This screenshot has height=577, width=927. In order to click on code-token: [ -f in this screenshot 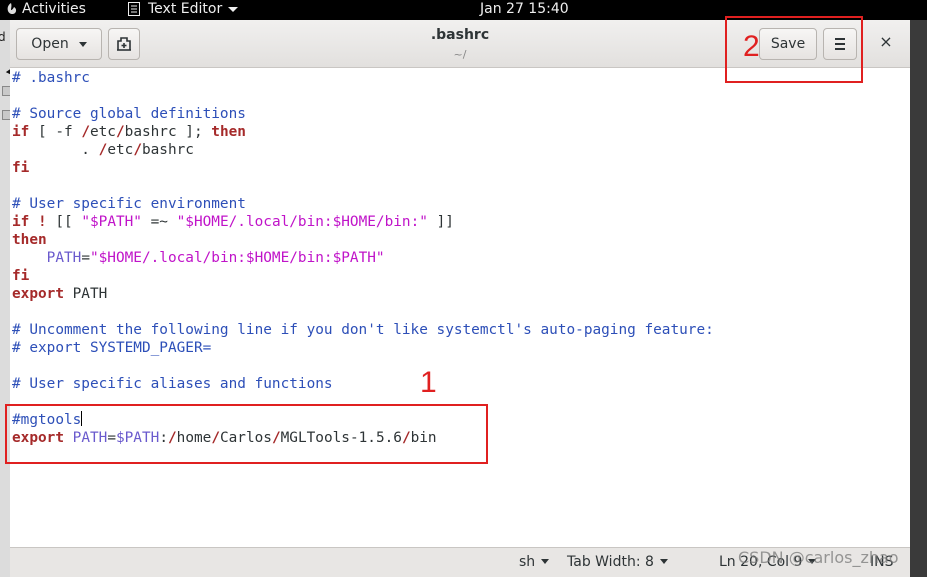, I will do `click(55, 132)`.